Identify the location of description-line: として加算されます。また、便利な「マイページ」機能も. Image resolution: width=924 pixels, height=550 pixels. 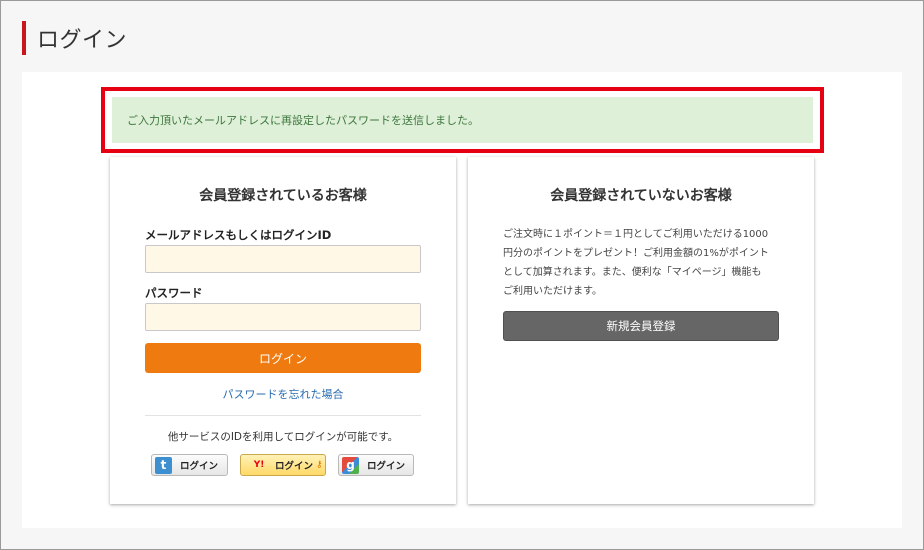
(632, 272).